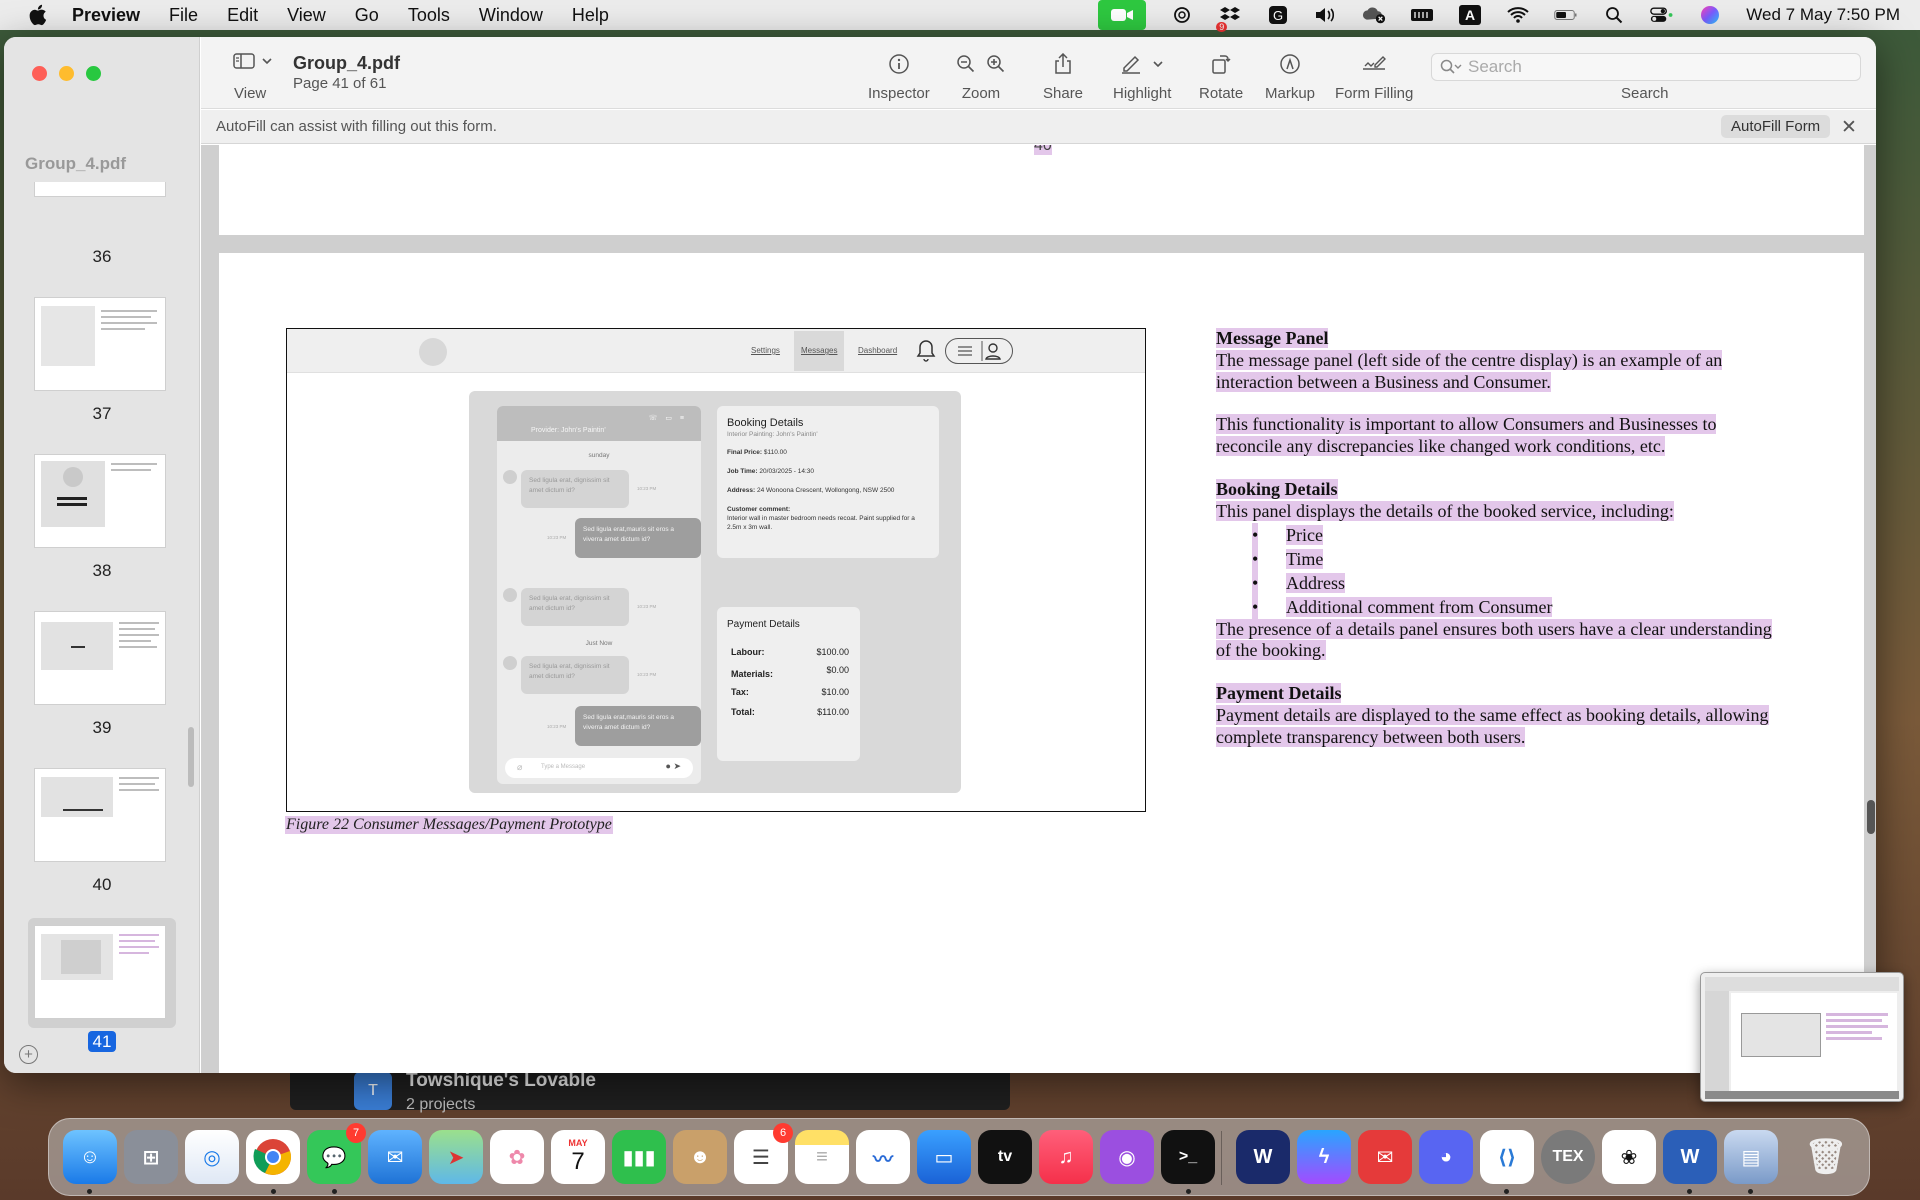  What do you see at coordinates (639, 1157) in the screenshot?
I see `numbers-icon: ▮▮▮` at bounding box center [639, 1157].